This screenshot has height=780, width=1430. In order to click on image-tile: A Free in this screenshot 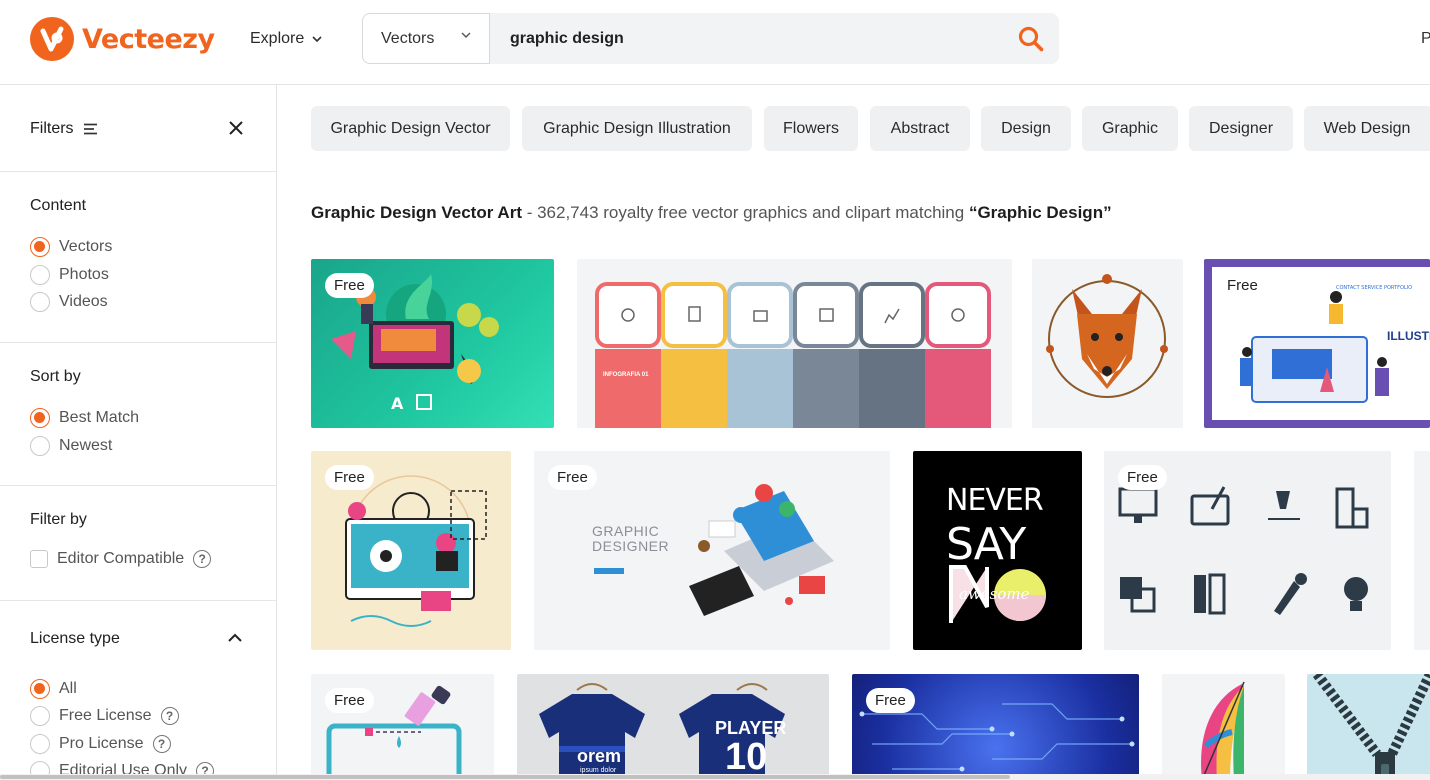, I will do `click(432, 343)`.